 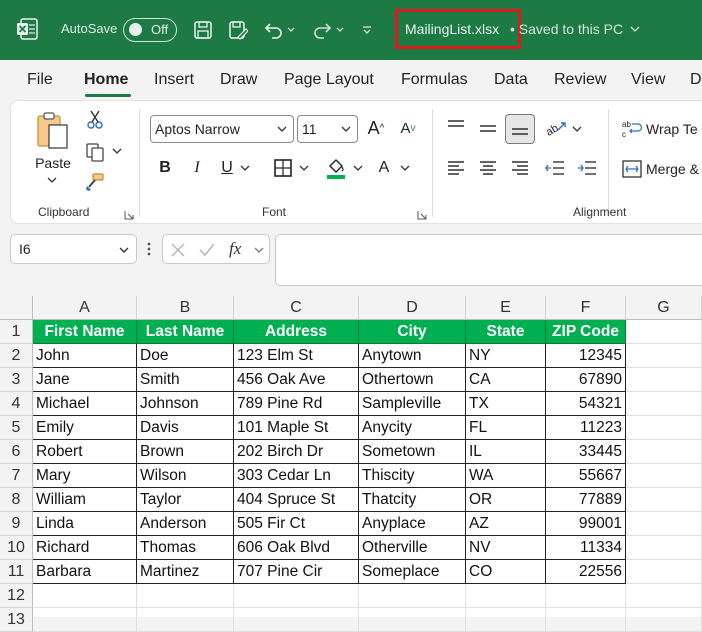 What do you see at coordinates (203, 30) in the screenshot?
I see `save-icon` at bounding box center [203, 30].